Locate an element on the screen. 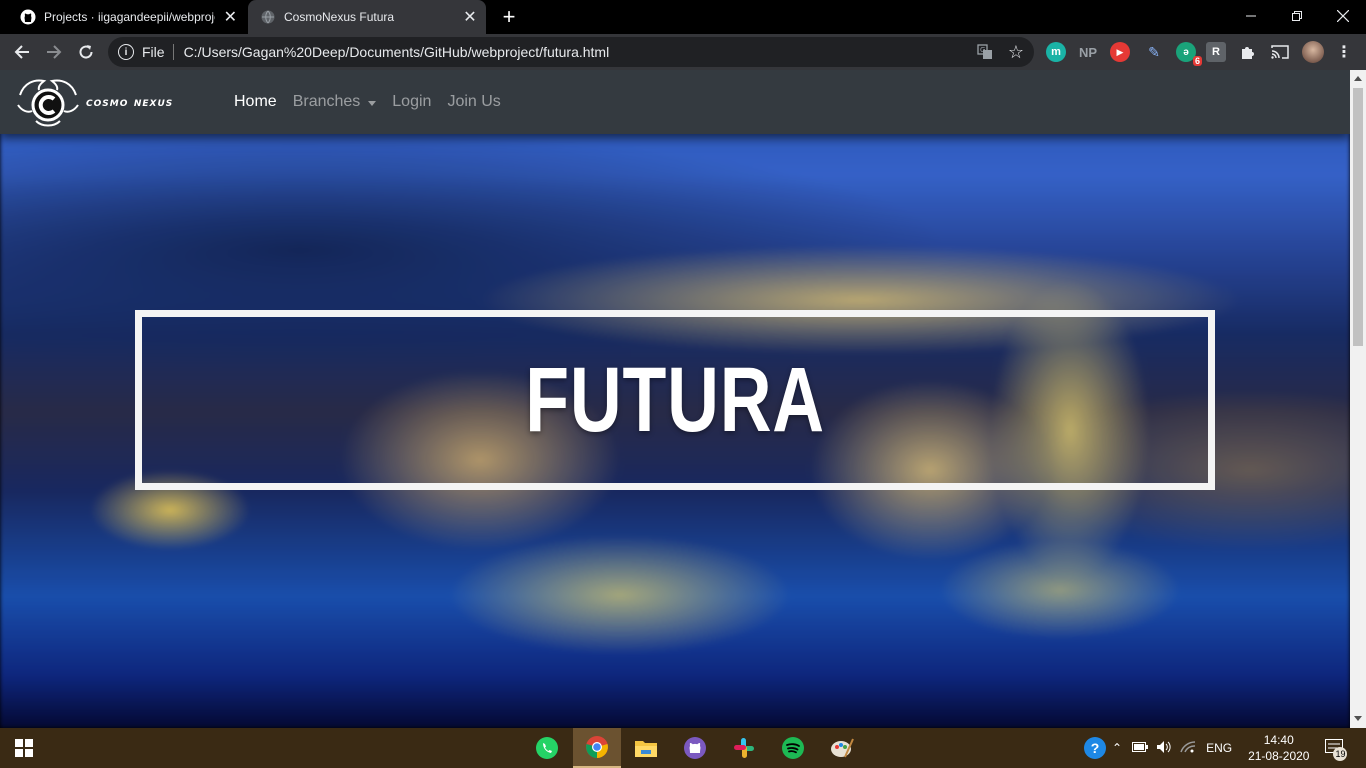 This screenshot has width=1366, height=768. translate-icon: G is located at coordinates (985, 52).